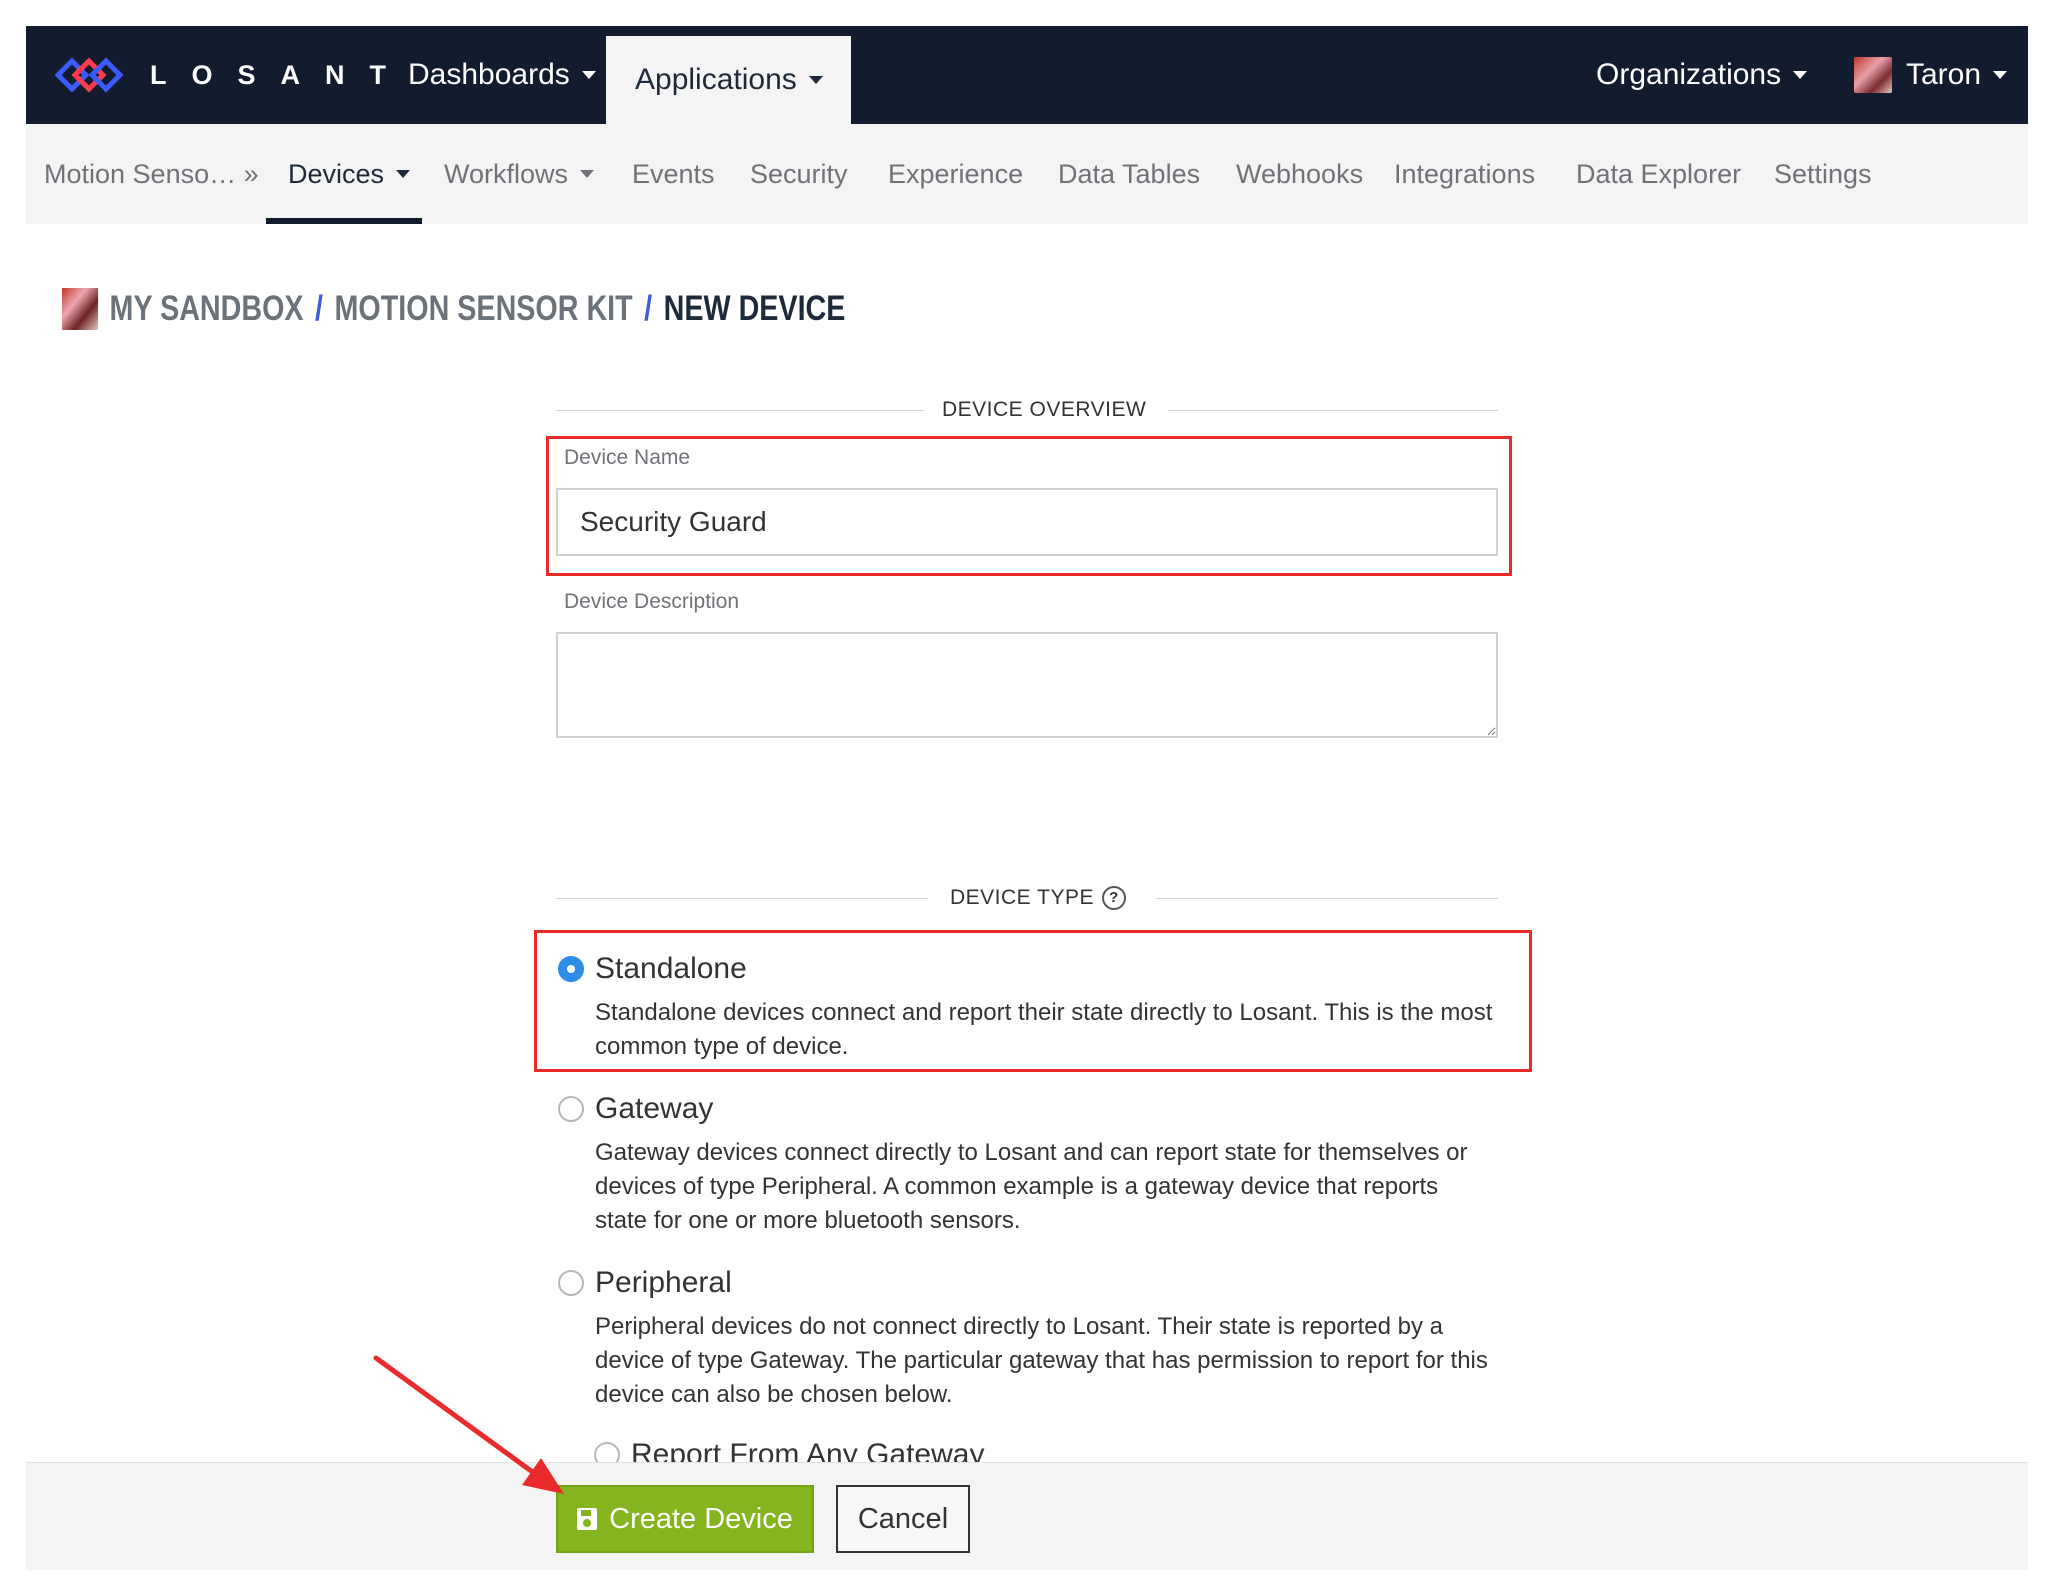 The width and height of the screenshot is (2050, 1596). I want to click on device-description-label: Device Description, so click(652, 601).